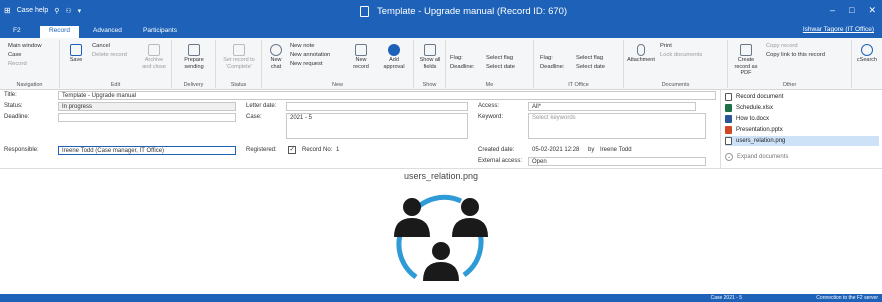 This screenshot has height=302, width=882. I want to click on excel-icon, so click(728, 108).